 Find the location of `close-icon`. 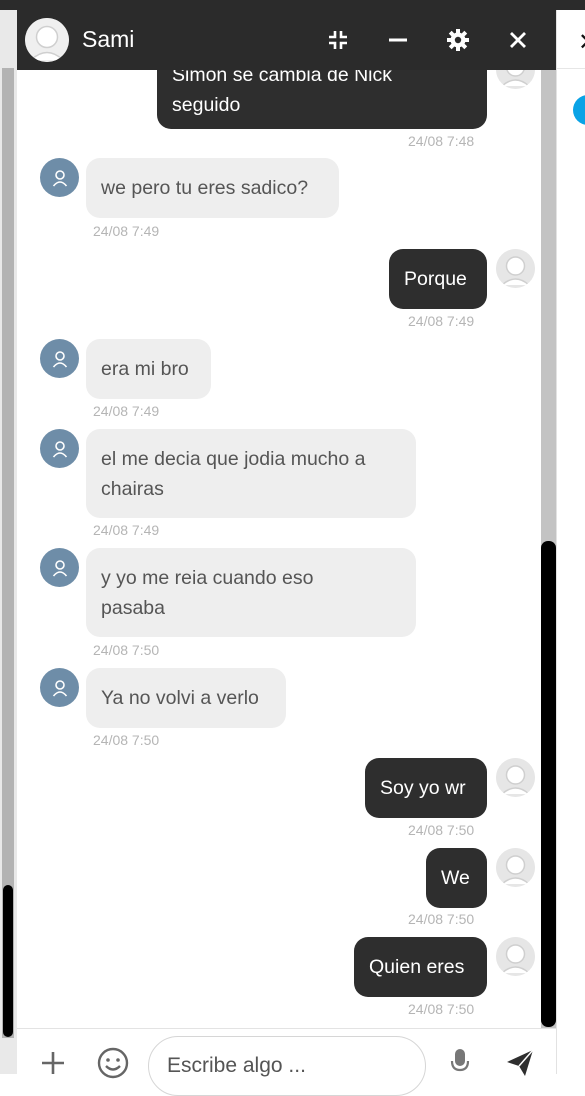

close-icon is located at coordinates (518, 40).